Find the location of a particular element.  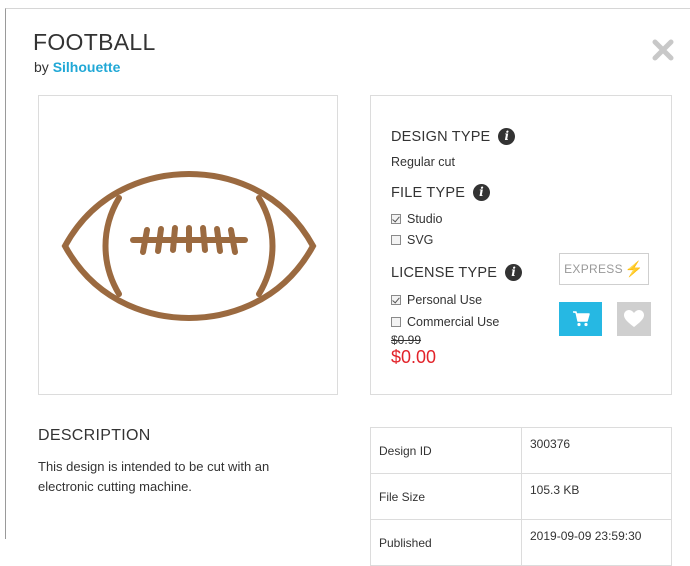

design-title: FOOTBALL is located at coordinates (94, 42).